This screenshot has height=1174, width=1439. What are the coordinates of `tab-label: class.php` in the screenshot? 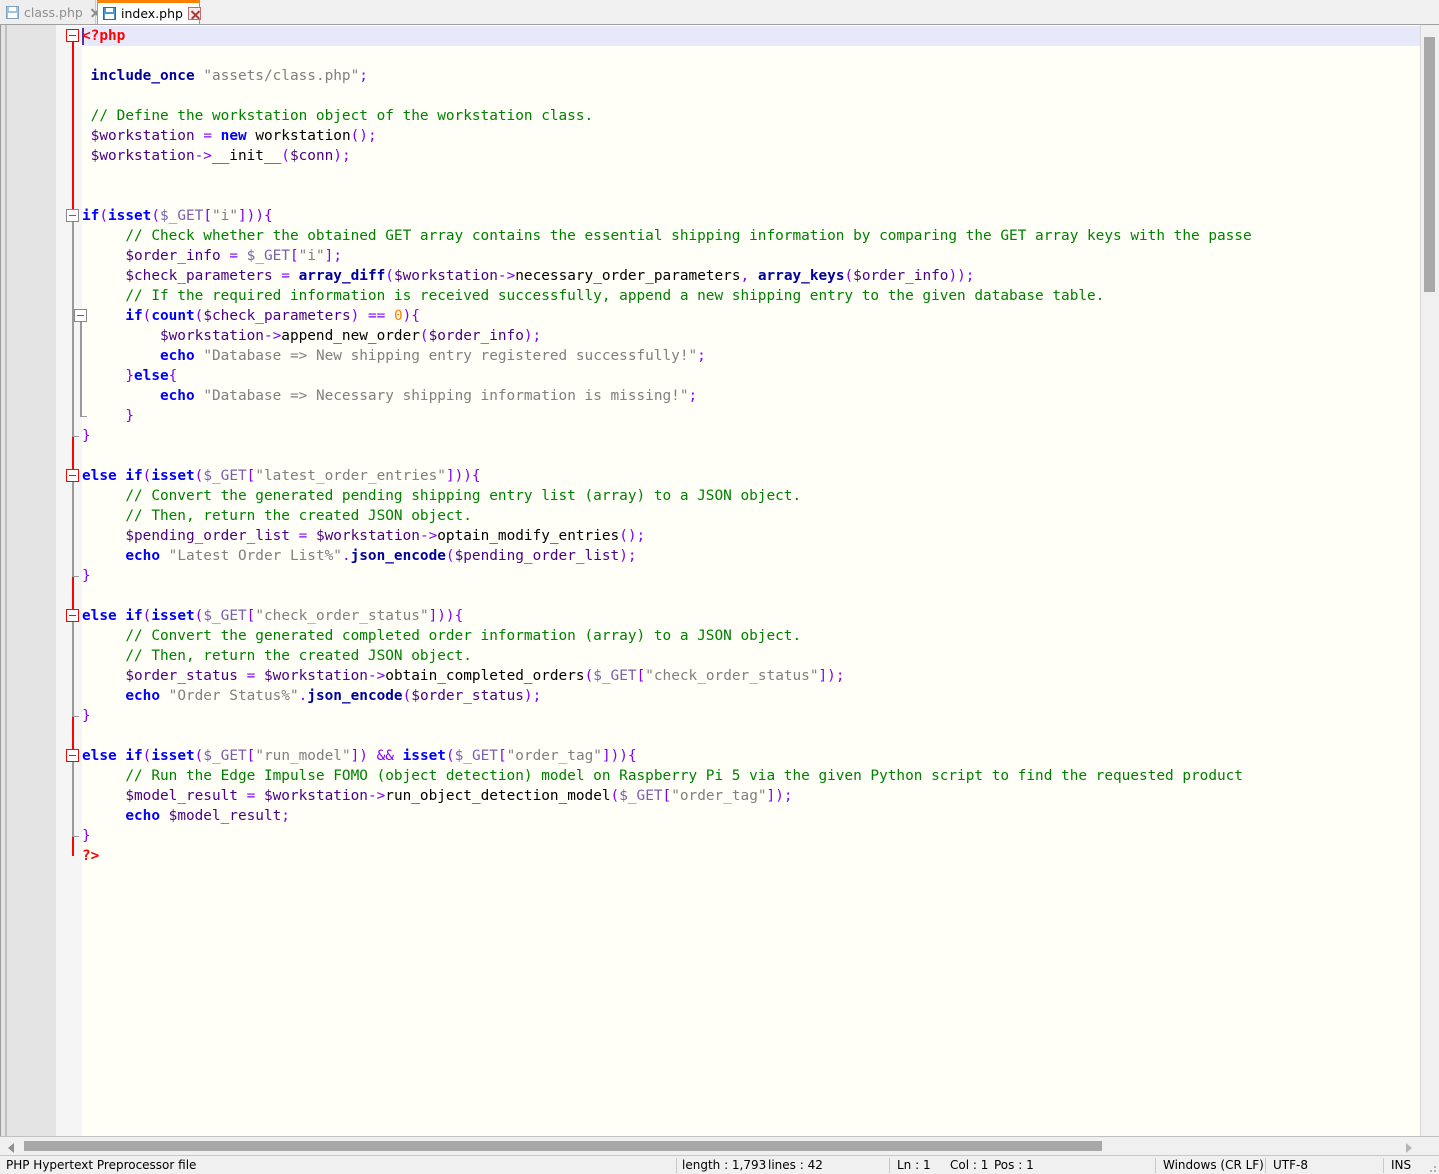 It's located at (53, 12).